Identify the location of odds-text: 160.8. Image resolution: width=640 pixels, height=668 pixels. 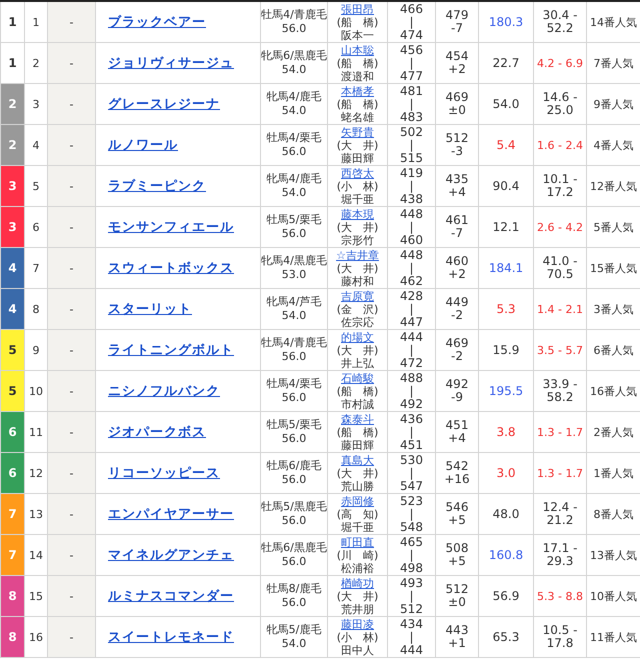
(506, 555).